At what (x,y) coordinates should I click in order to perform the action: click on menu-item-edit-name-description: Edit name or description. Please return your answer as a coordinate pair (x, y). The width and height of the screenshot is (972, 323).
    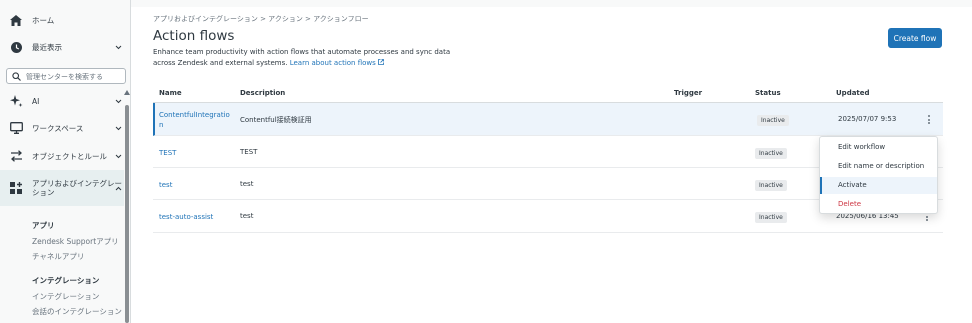
    Looking at the image, I should click on (878, 166).